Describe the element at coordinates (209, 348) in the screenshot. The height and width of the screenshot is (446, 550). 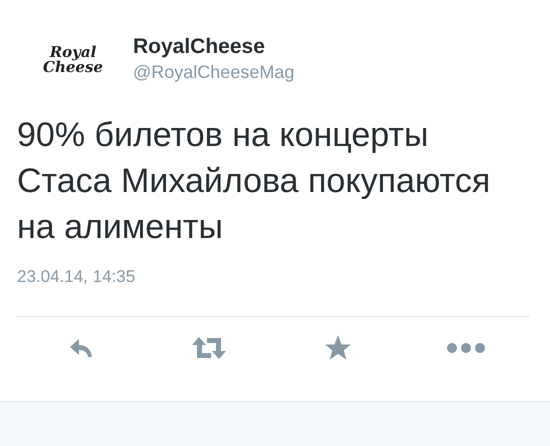
I see `retweet-icon` at that location.